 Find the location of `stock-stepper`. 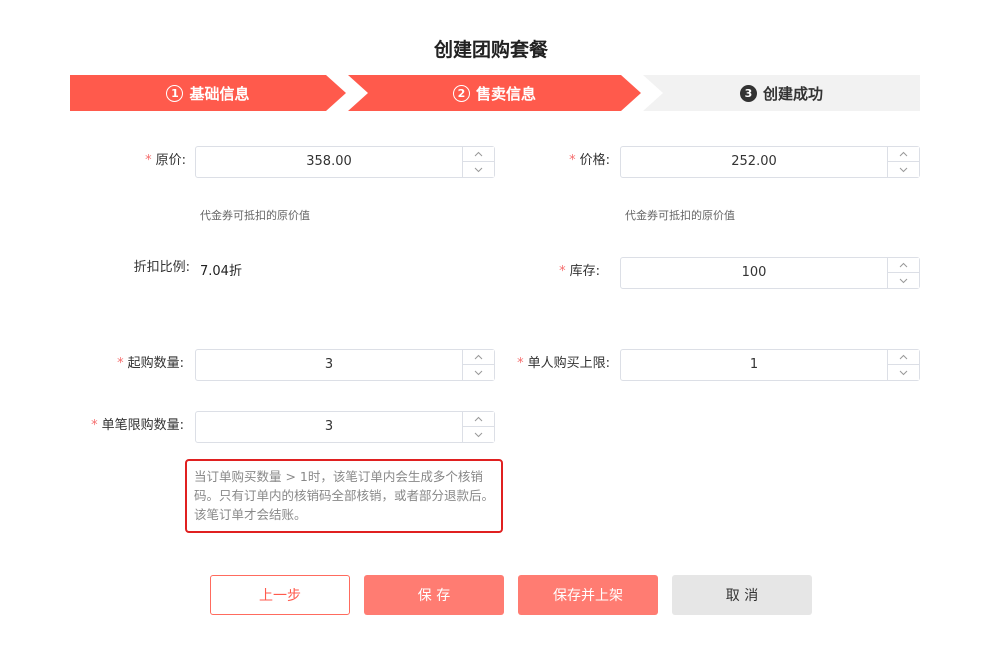

stock-stepper is located at coordinates (903, 273).